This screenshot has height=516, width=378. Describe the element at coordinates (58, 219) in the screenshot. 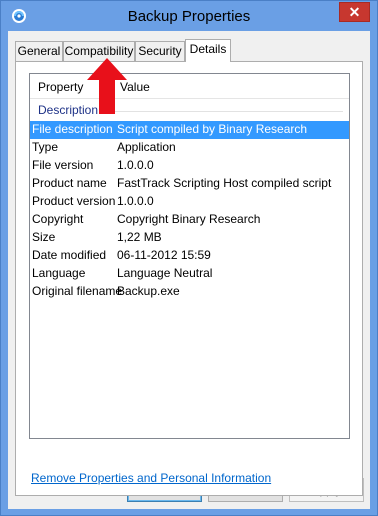

I see `property-name: Copyright` at that location.